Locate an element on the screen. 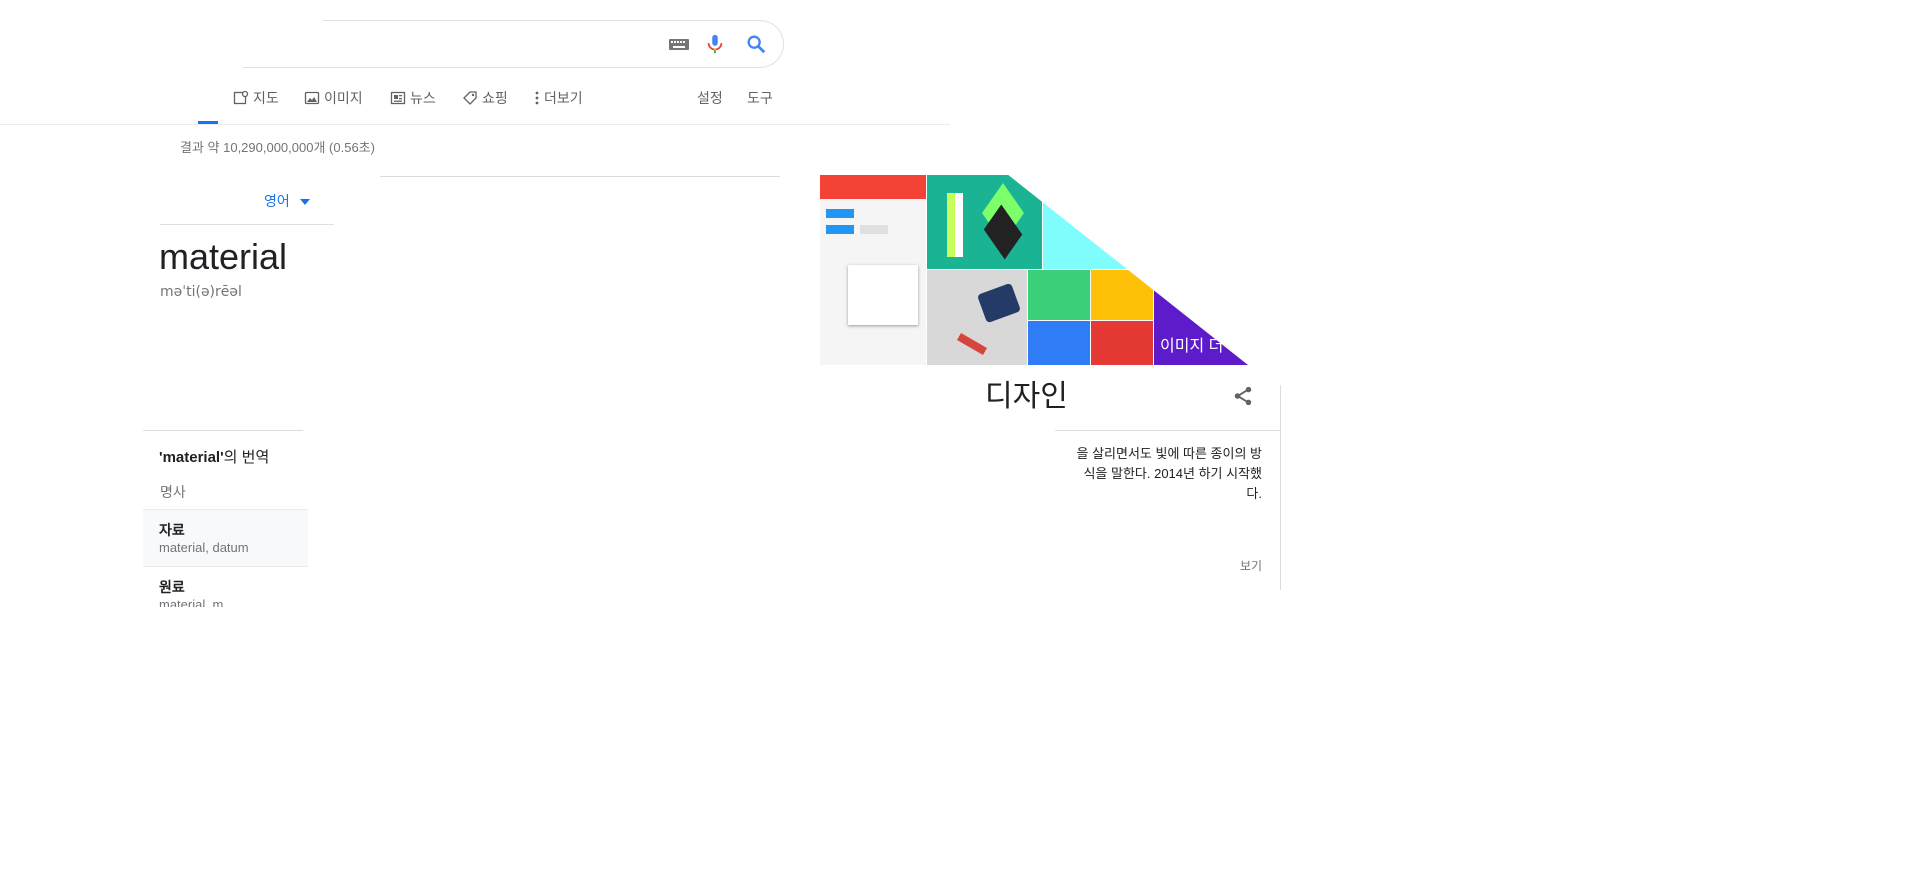  translation-title: 'material'의 번역 is located at coordinates (214, 456).